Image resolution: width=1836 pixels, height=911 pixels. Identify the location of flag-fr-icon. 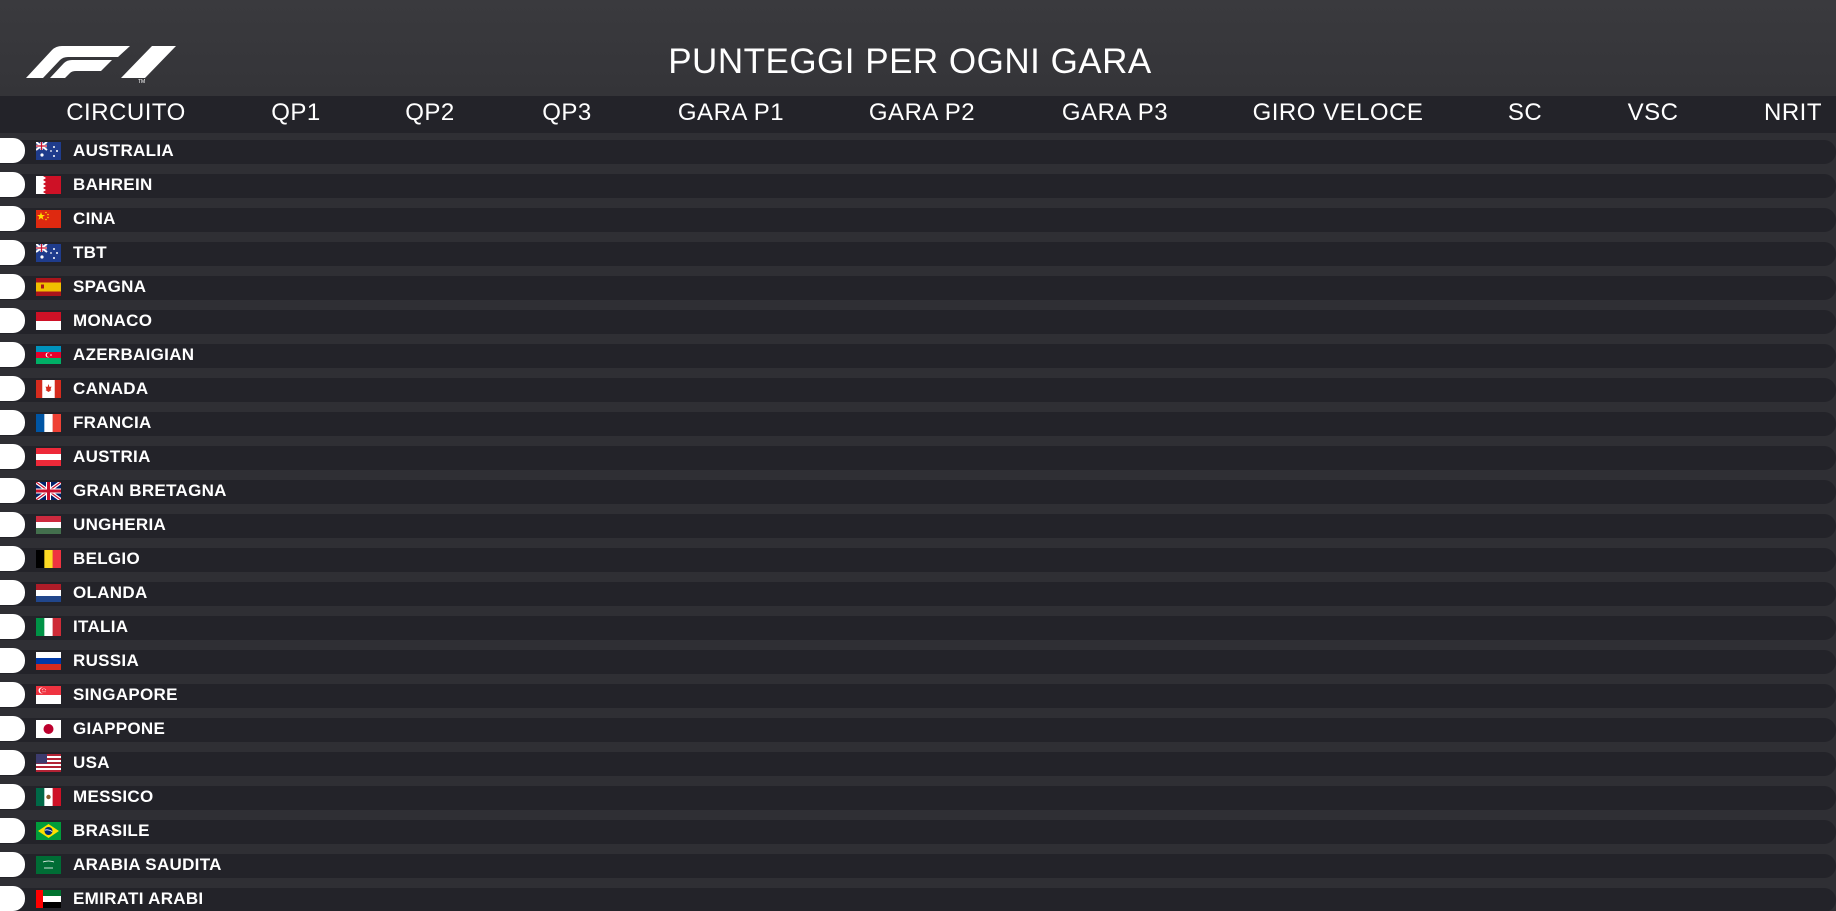
(48, 423).